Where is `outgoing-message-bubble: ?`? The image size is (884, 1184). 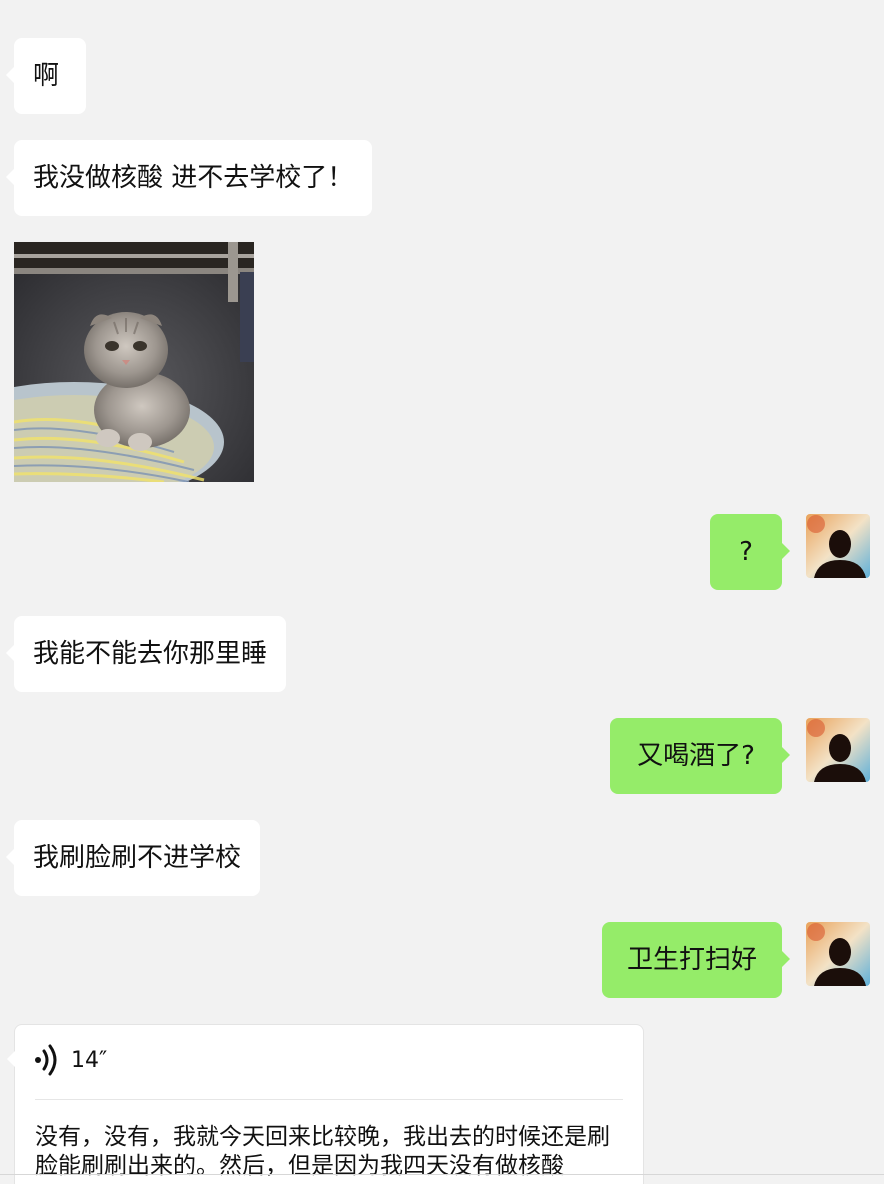
outgoing-message-bubble: ? is located at coordinates (750, 552).